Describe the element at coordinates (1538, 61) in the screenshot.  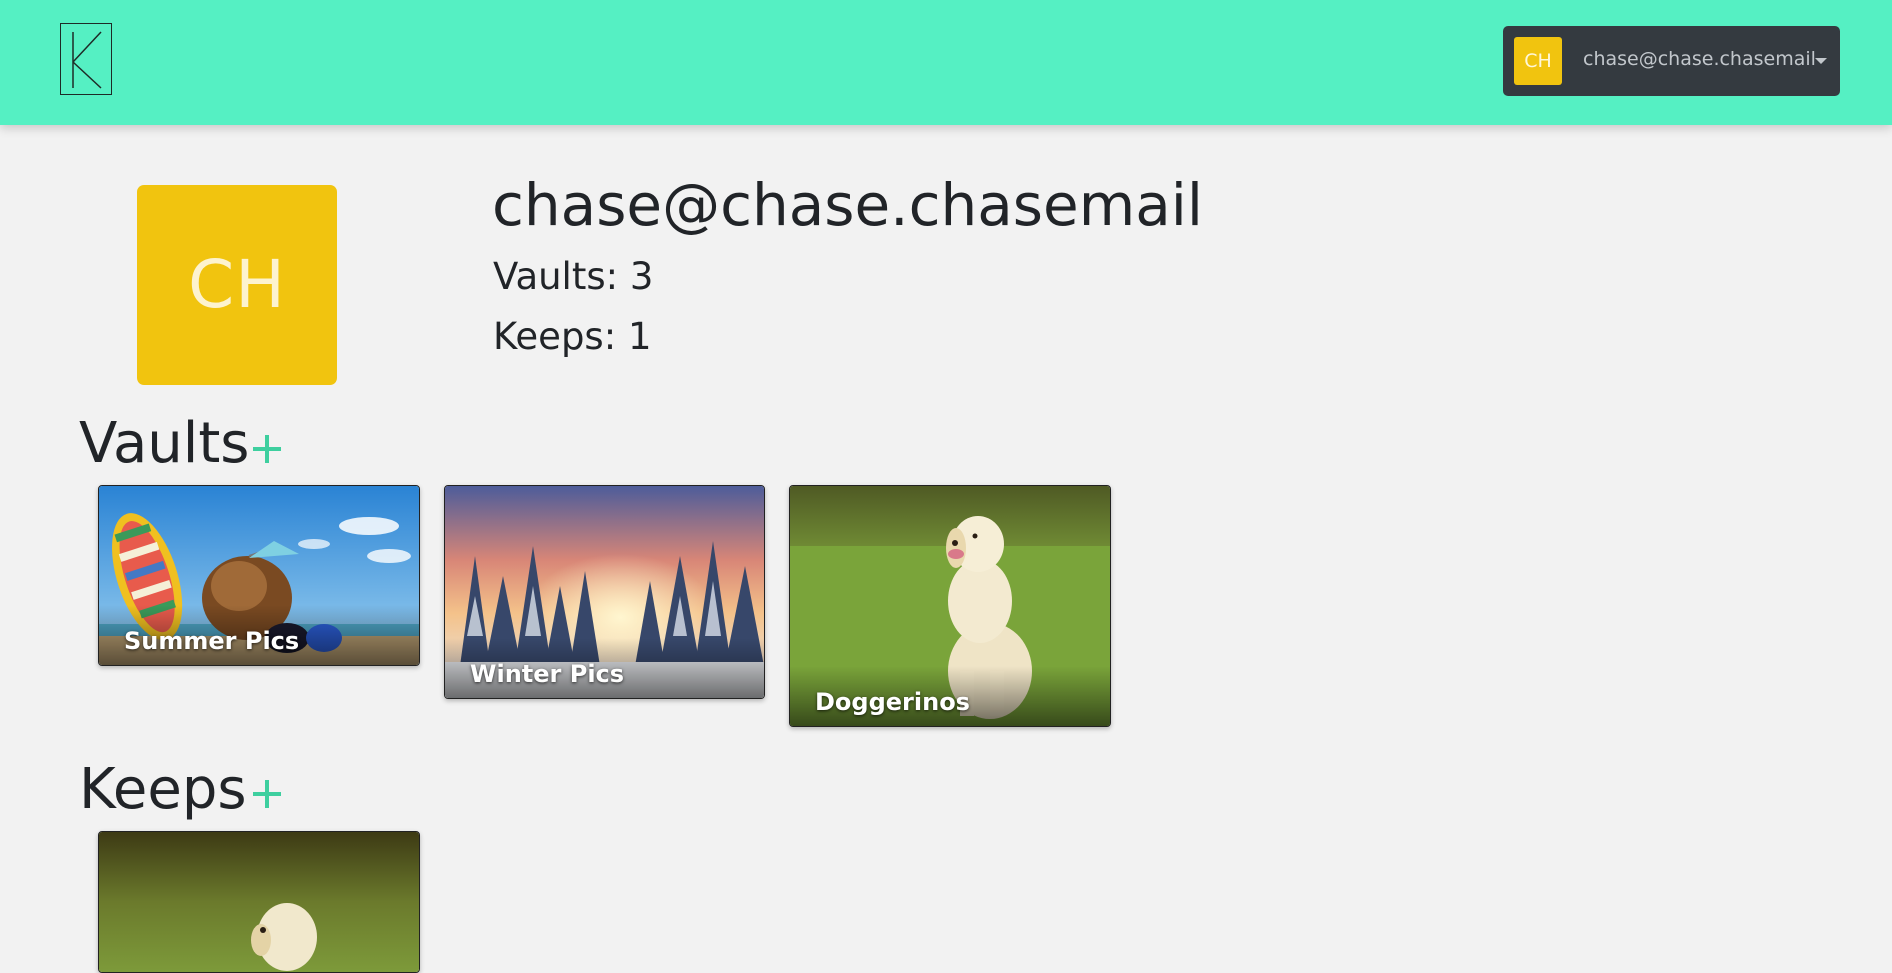
I see `avatar: CH` at that location.